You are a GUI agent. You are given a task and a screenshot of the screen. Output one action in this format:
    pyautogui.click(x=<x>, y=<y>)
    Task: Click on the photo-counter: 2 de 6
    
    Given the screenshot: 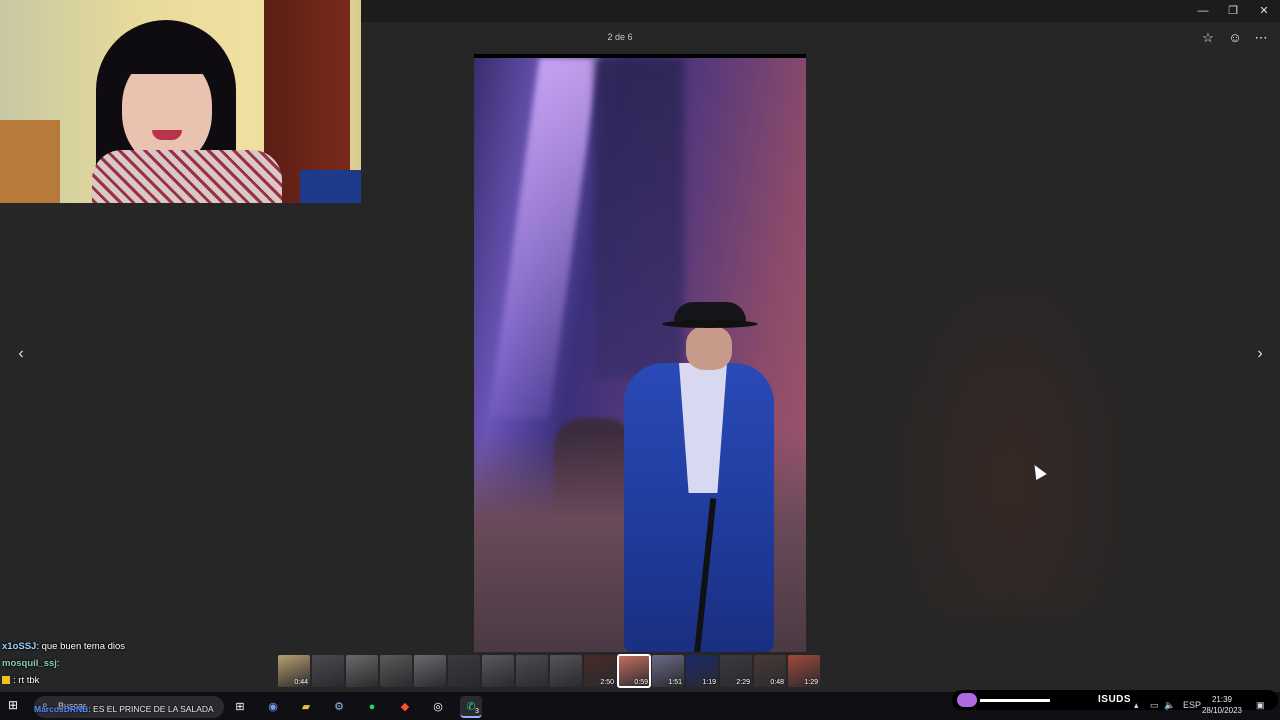 What is the action you would take?
    pyautogui.click(x=620, y=37)
    